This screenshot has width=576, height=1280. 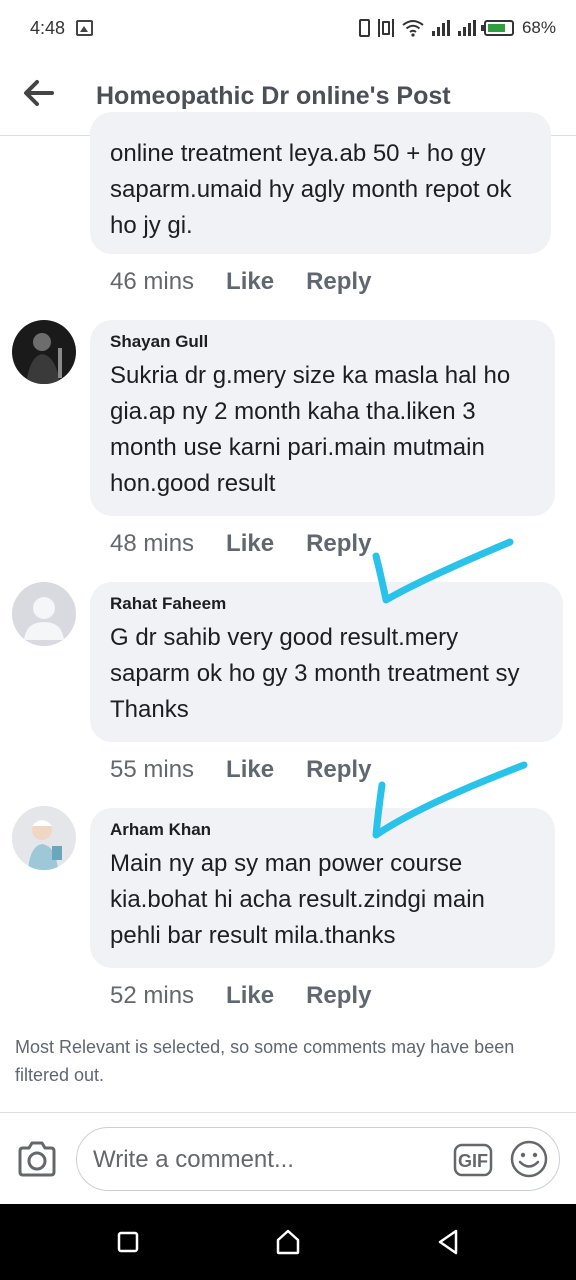 I want to click on recent-apps-icon, so click(x=128, y=1242).